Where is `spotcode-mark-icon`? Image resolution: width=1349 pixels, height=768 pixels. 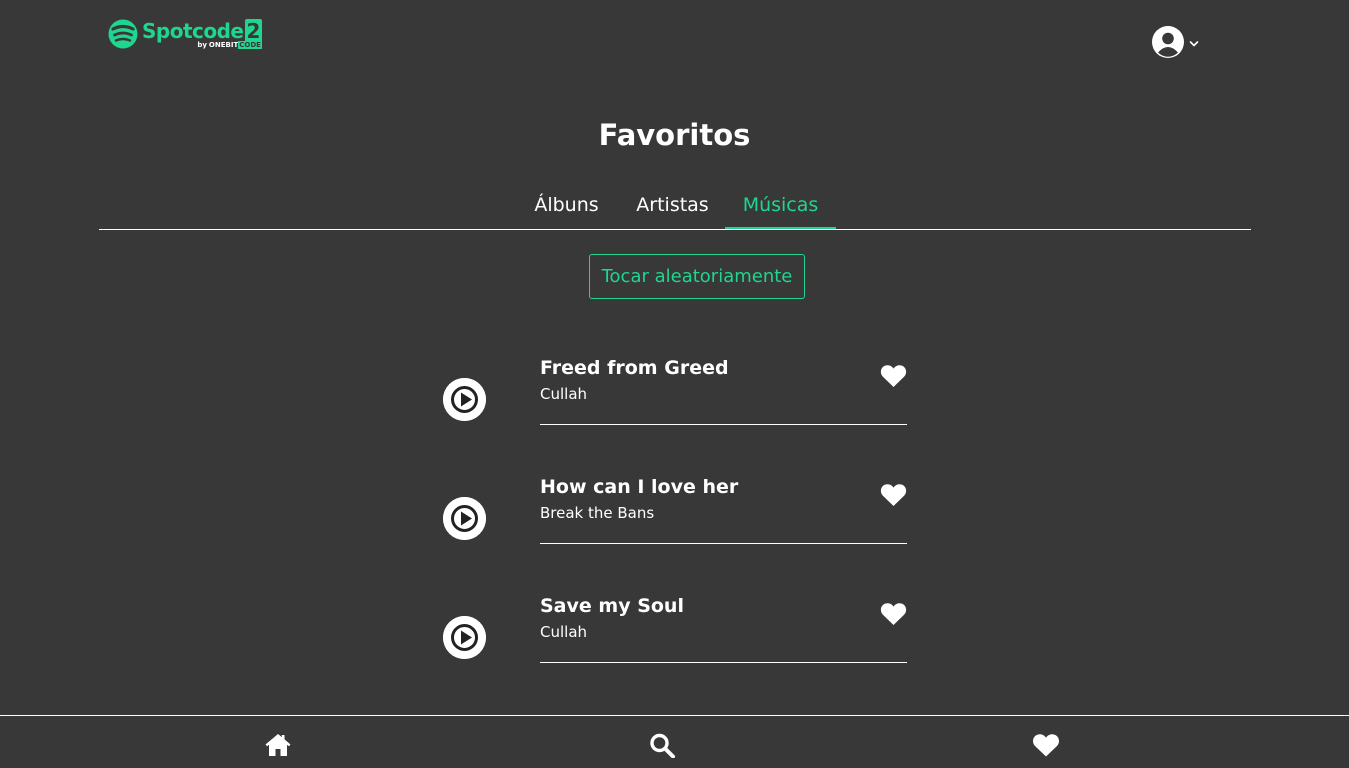 spotcode-mark-icon is located at coordinates (123, 34).